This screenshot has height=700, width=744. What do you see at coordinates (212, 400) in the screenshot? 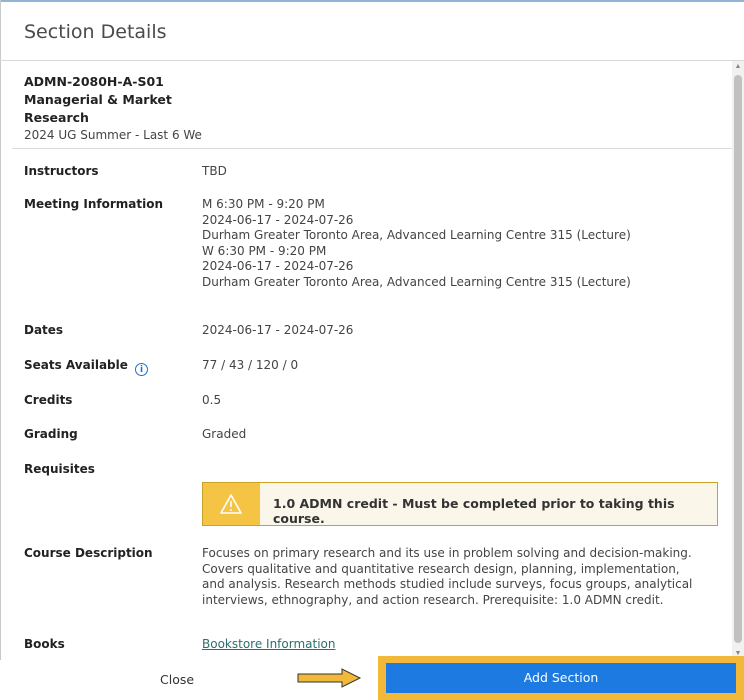
I see `credits-value: 0.5` at bounding box center [212, 400].